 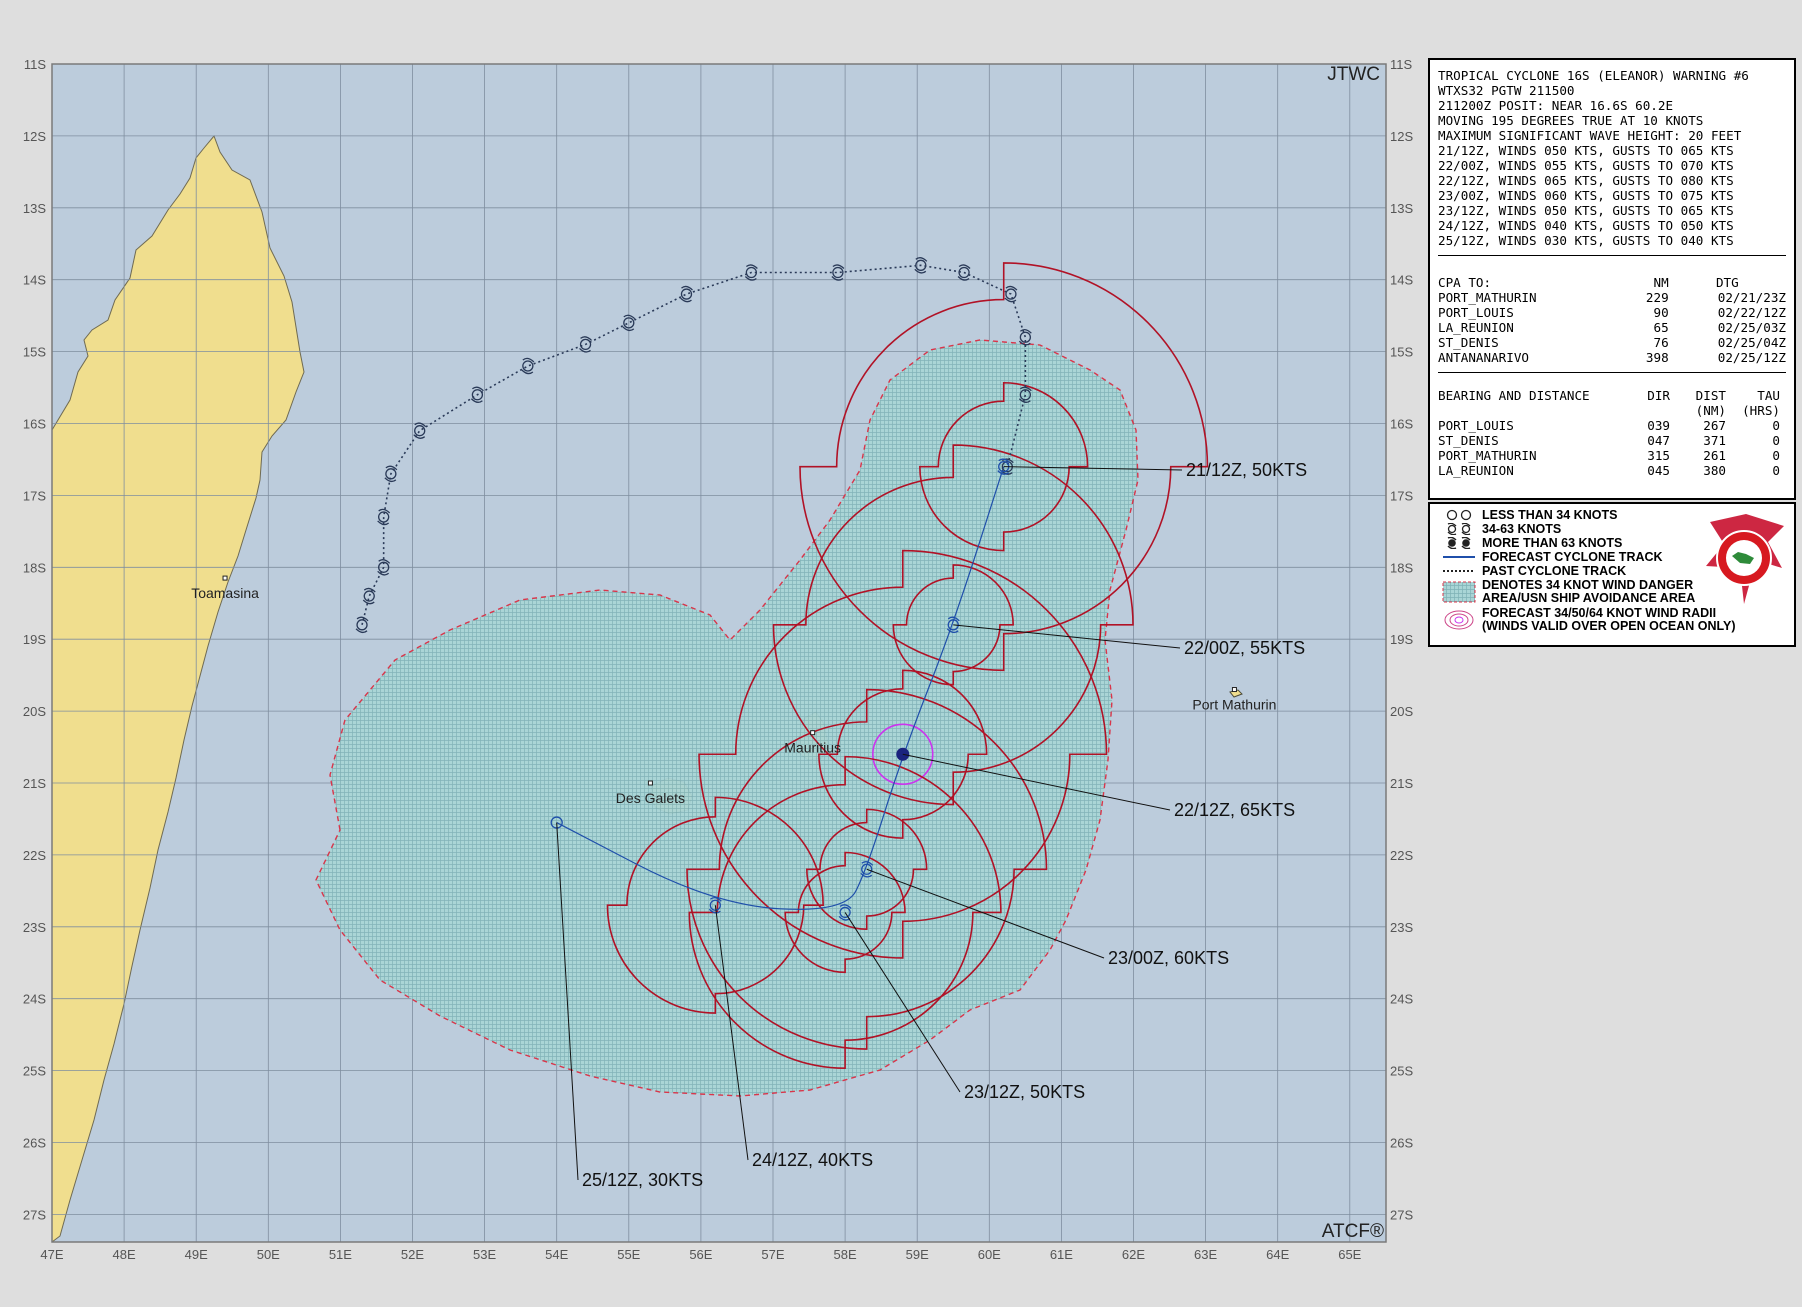 What do you see at coordinates (484, 1254) in the screenshot?
I see `lon-tick-label: 53E` at bounding box center [484, 1254].